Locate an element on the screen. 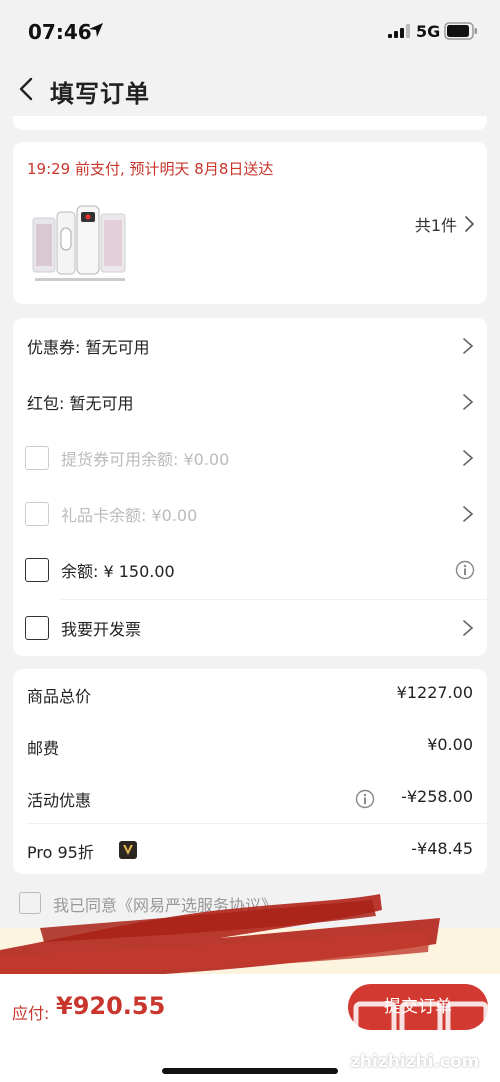 The height and width of the screenshot is (1082, 500). red-packet-row: 红包: 暂无可用 is located at coordinates (250, 402).